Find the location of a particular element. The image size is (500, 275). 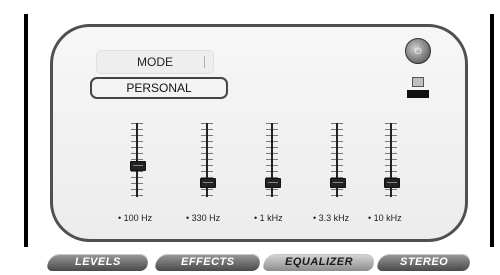

save-icon-top is located at coordinates (418, 82).